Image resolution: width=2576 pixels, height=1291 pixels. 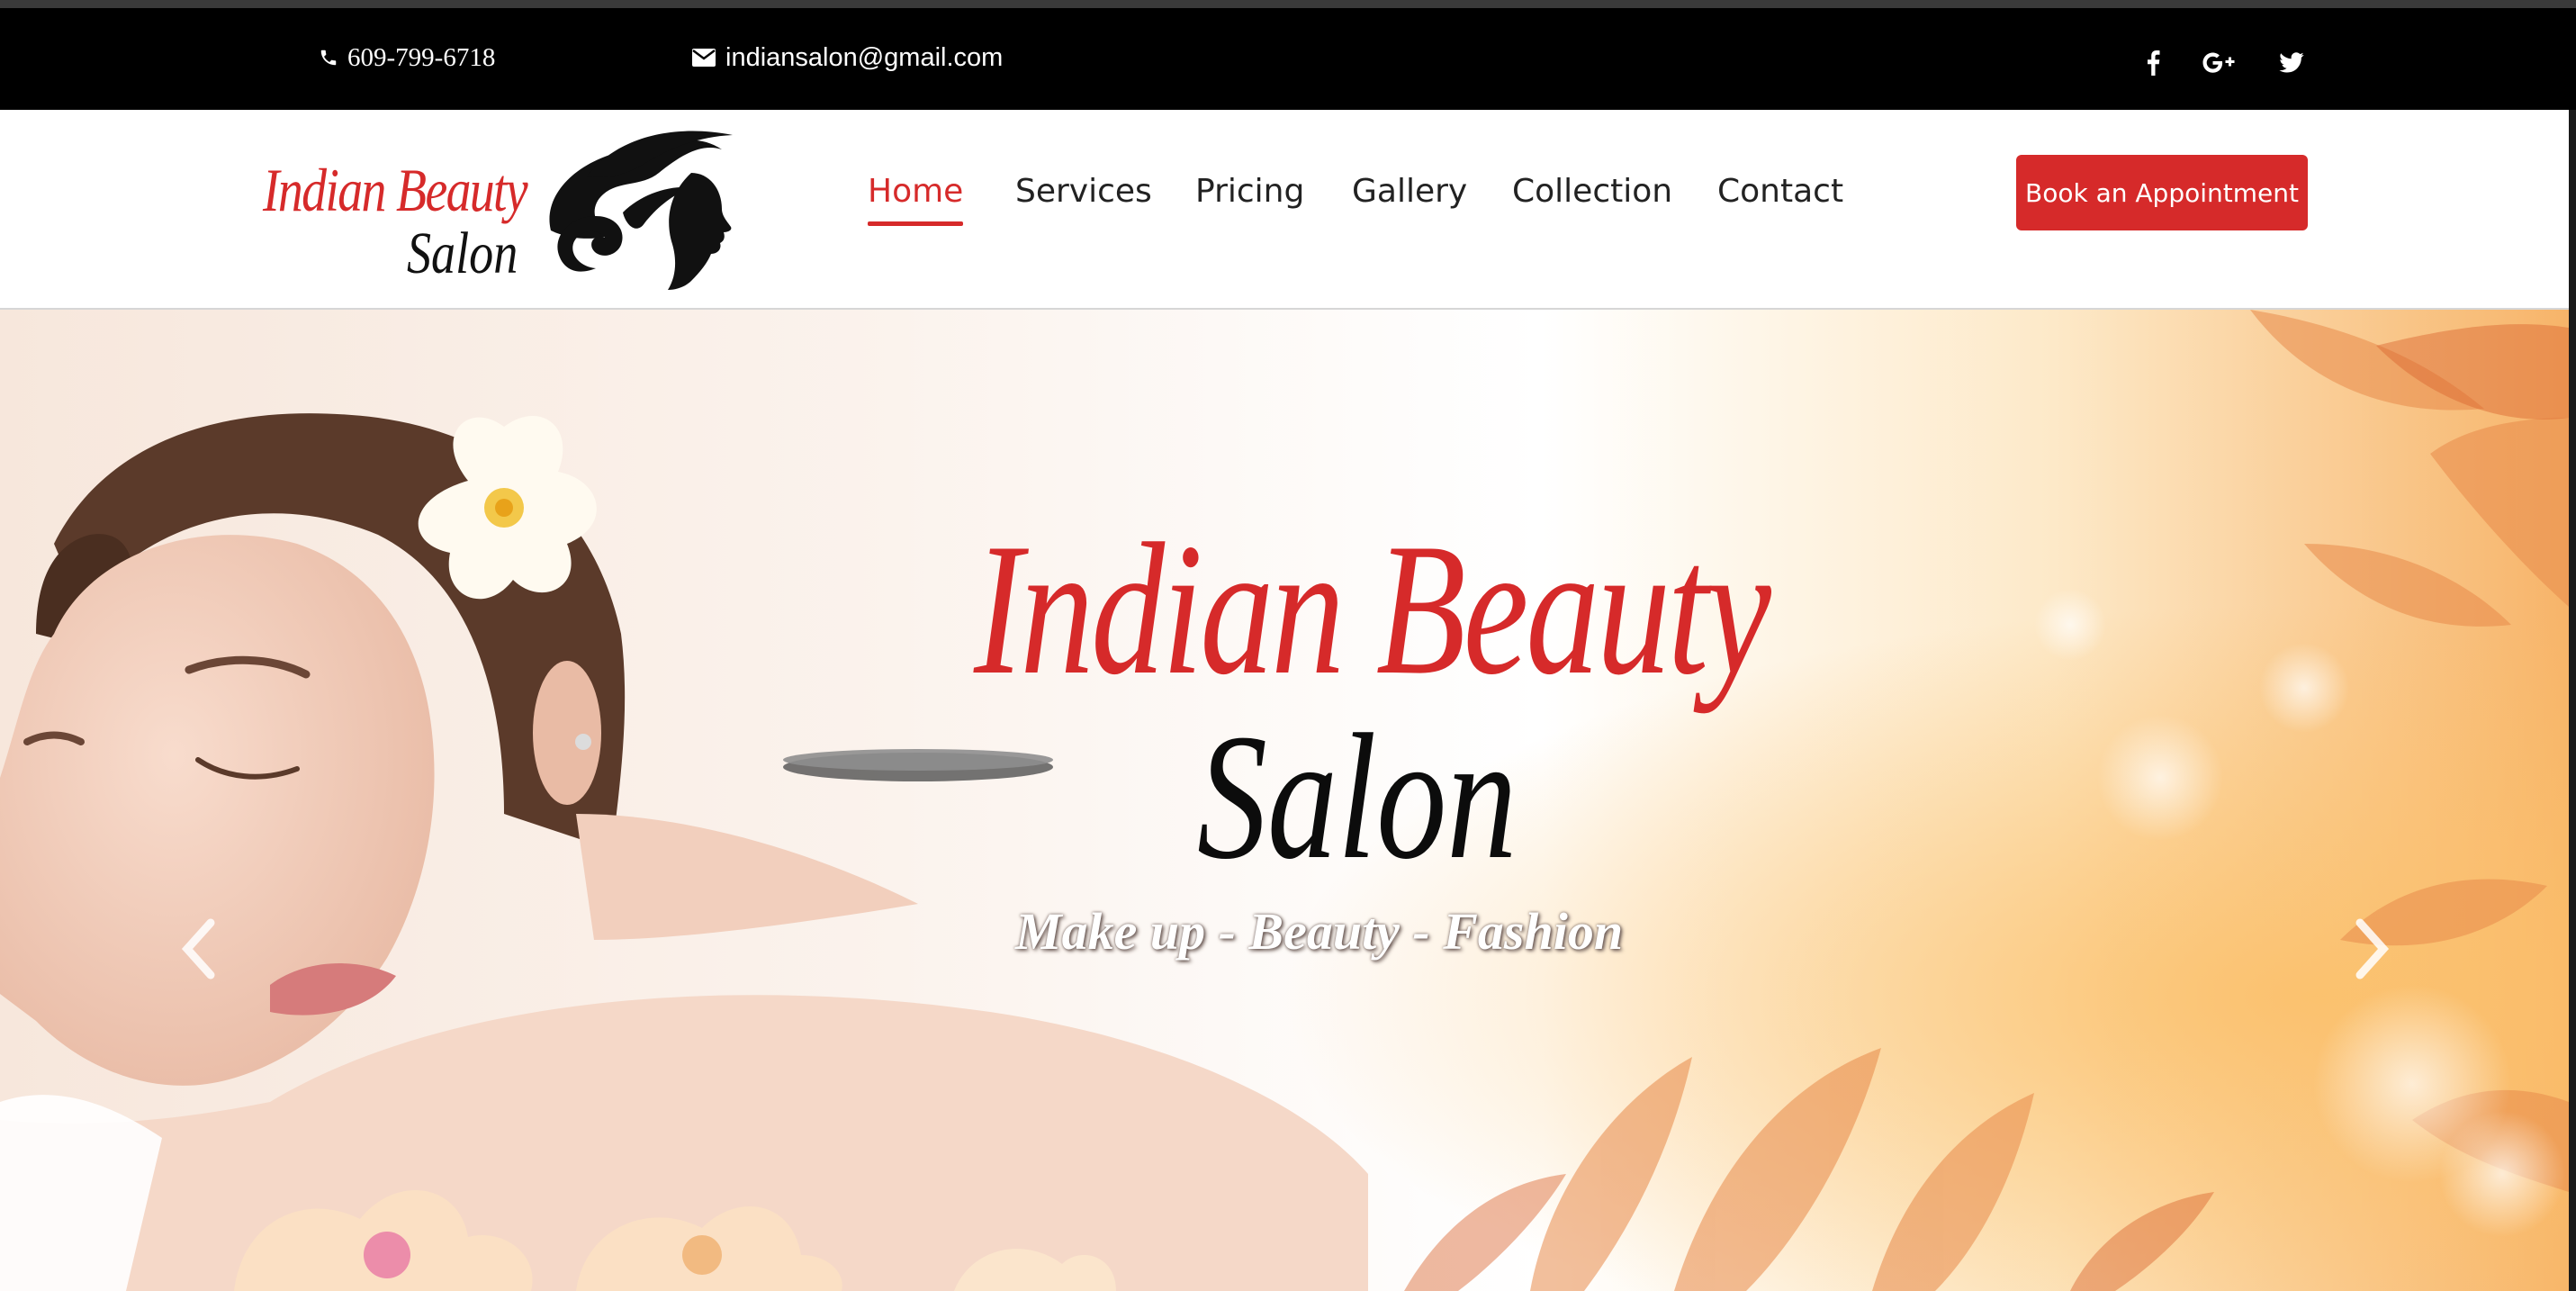 I want to click on book-appointment-button: Book an Appointment, so click(x=2162, y=192).